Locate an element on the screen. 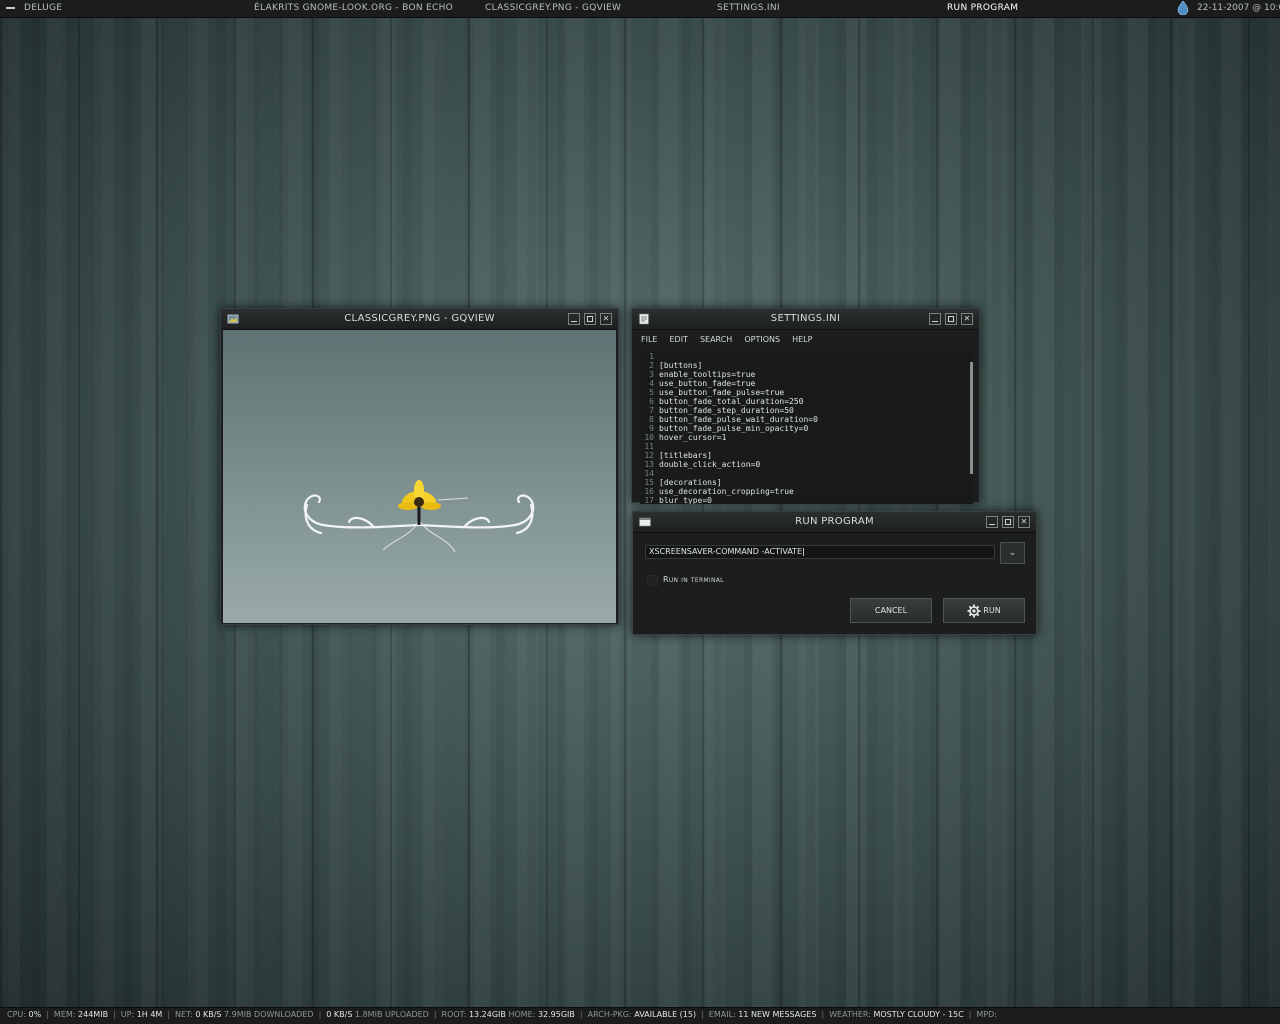  status-cpu-label: CPU: is located at coordinates (16, 1014).